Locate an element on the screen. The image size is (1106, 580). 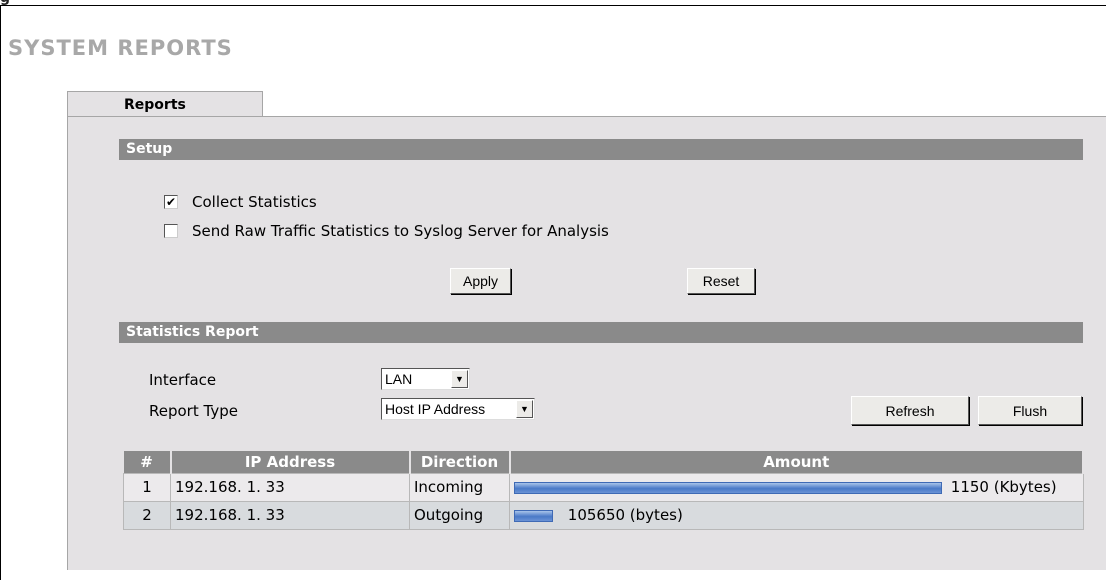
row-amount-cell: 1150 (Kbytes) is located at coordinates (796, 487).